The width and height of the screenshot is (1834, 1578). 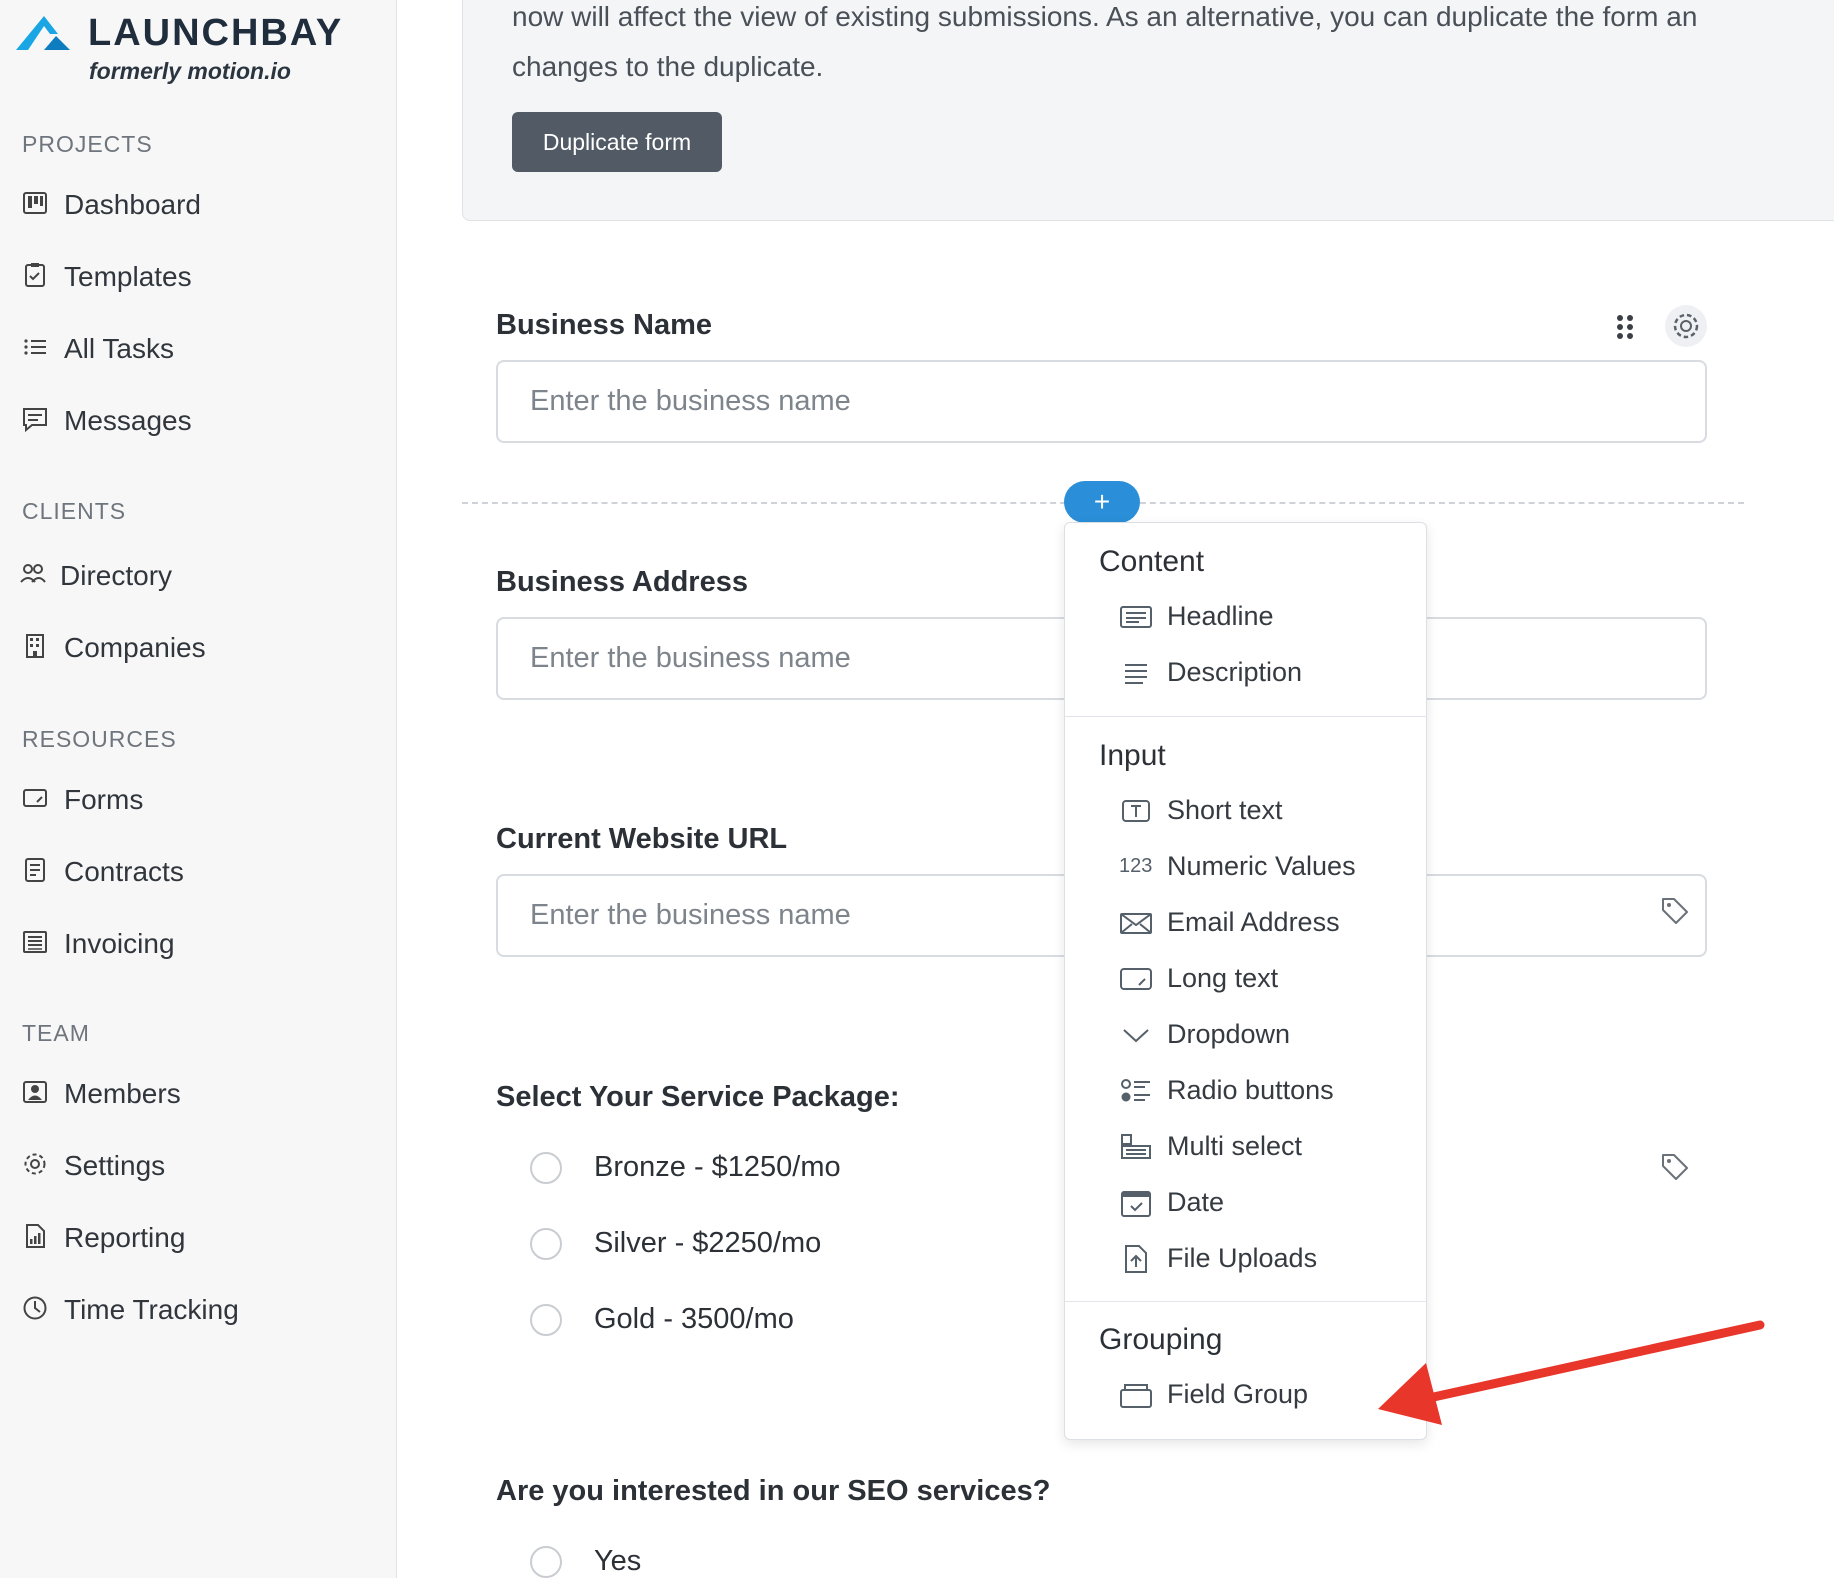 I want to click on menu-item-label: Headline, so click(x=1220, y=616).